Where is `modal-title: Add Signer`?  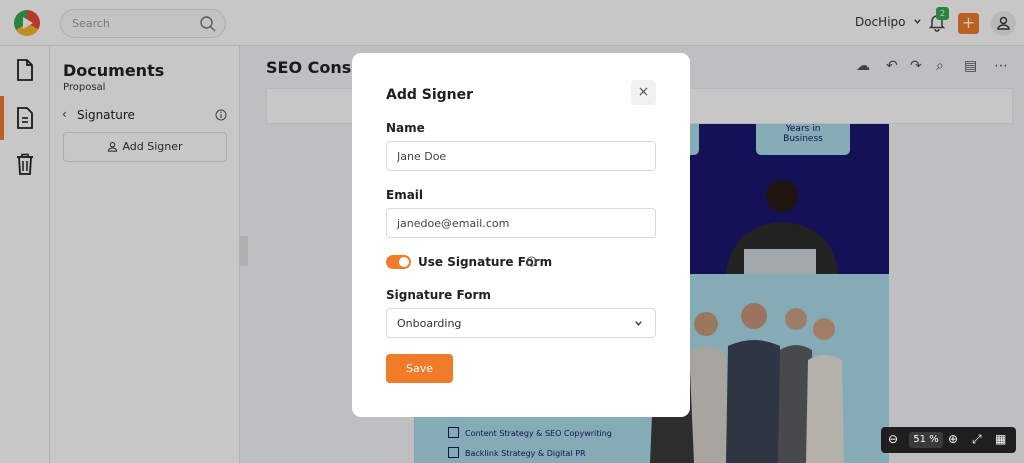
modal-title: Add Signer is located at coordinates (430, 95).